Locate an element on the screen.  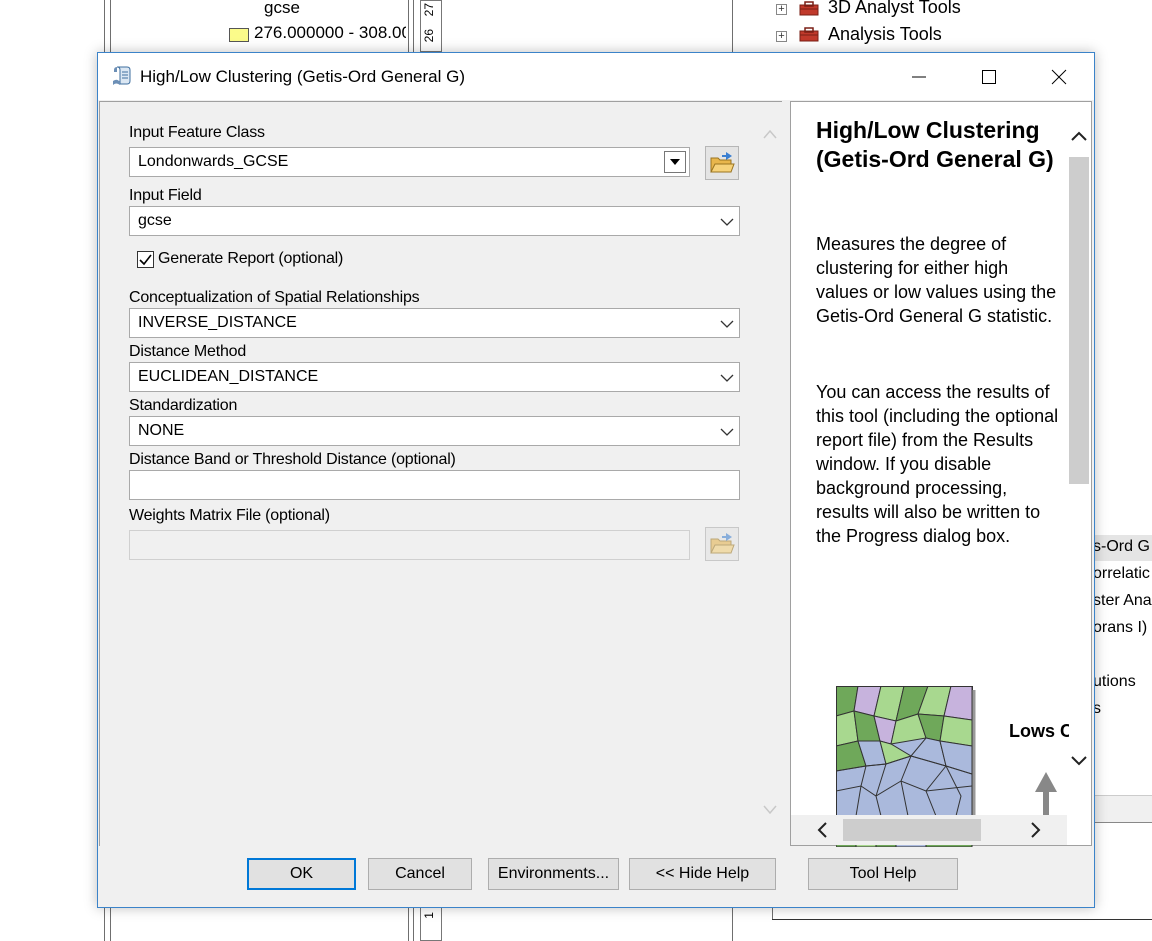
standardization-label: Standardization is located at coordinates (183, 405).